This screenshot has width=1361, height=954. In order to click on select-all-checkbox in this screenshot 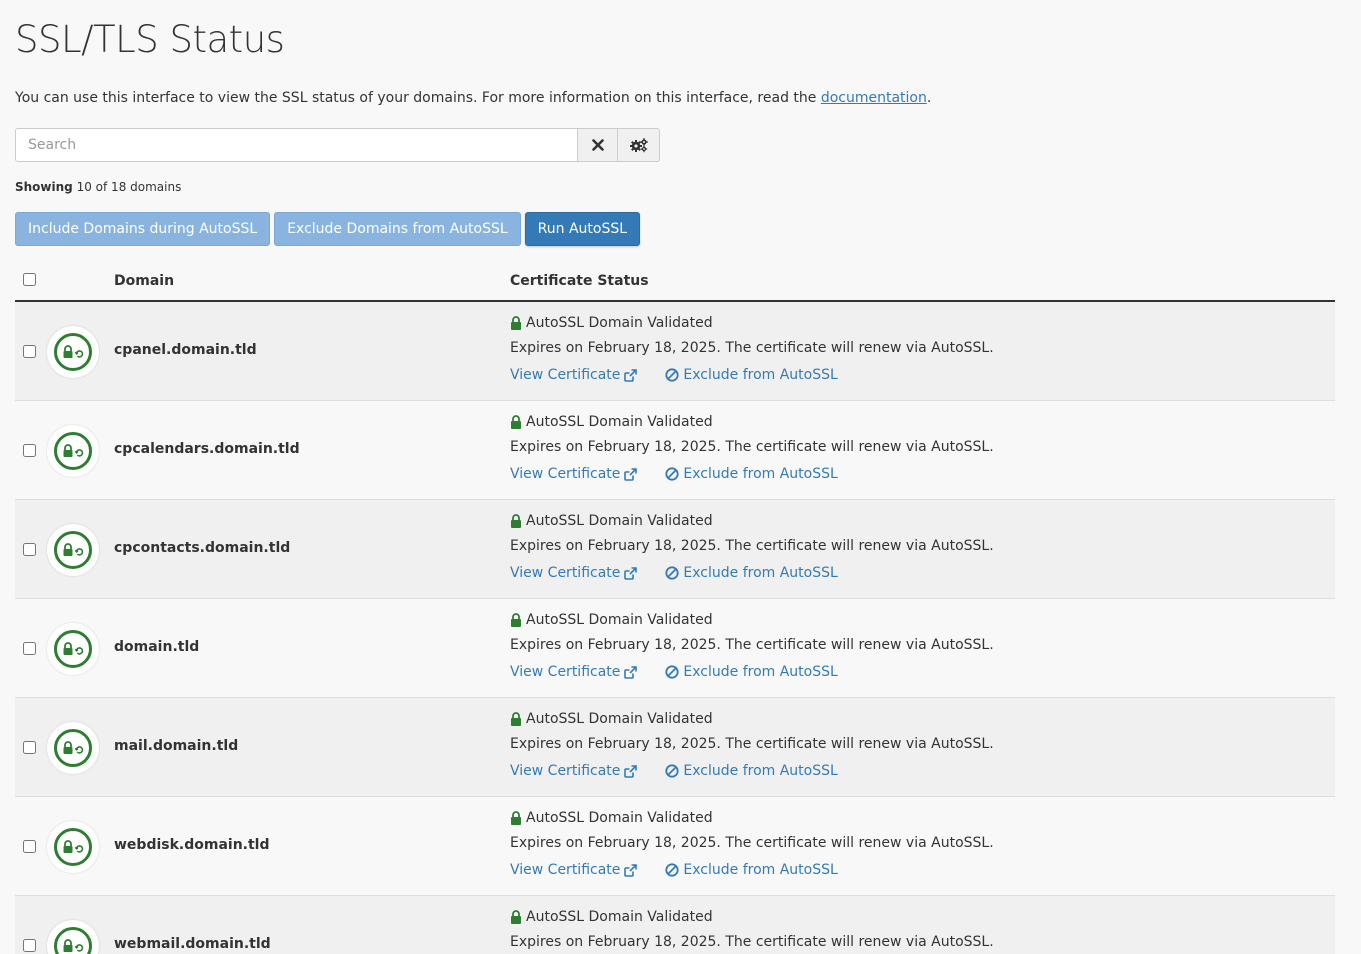, I will do `click(29, 279)`.